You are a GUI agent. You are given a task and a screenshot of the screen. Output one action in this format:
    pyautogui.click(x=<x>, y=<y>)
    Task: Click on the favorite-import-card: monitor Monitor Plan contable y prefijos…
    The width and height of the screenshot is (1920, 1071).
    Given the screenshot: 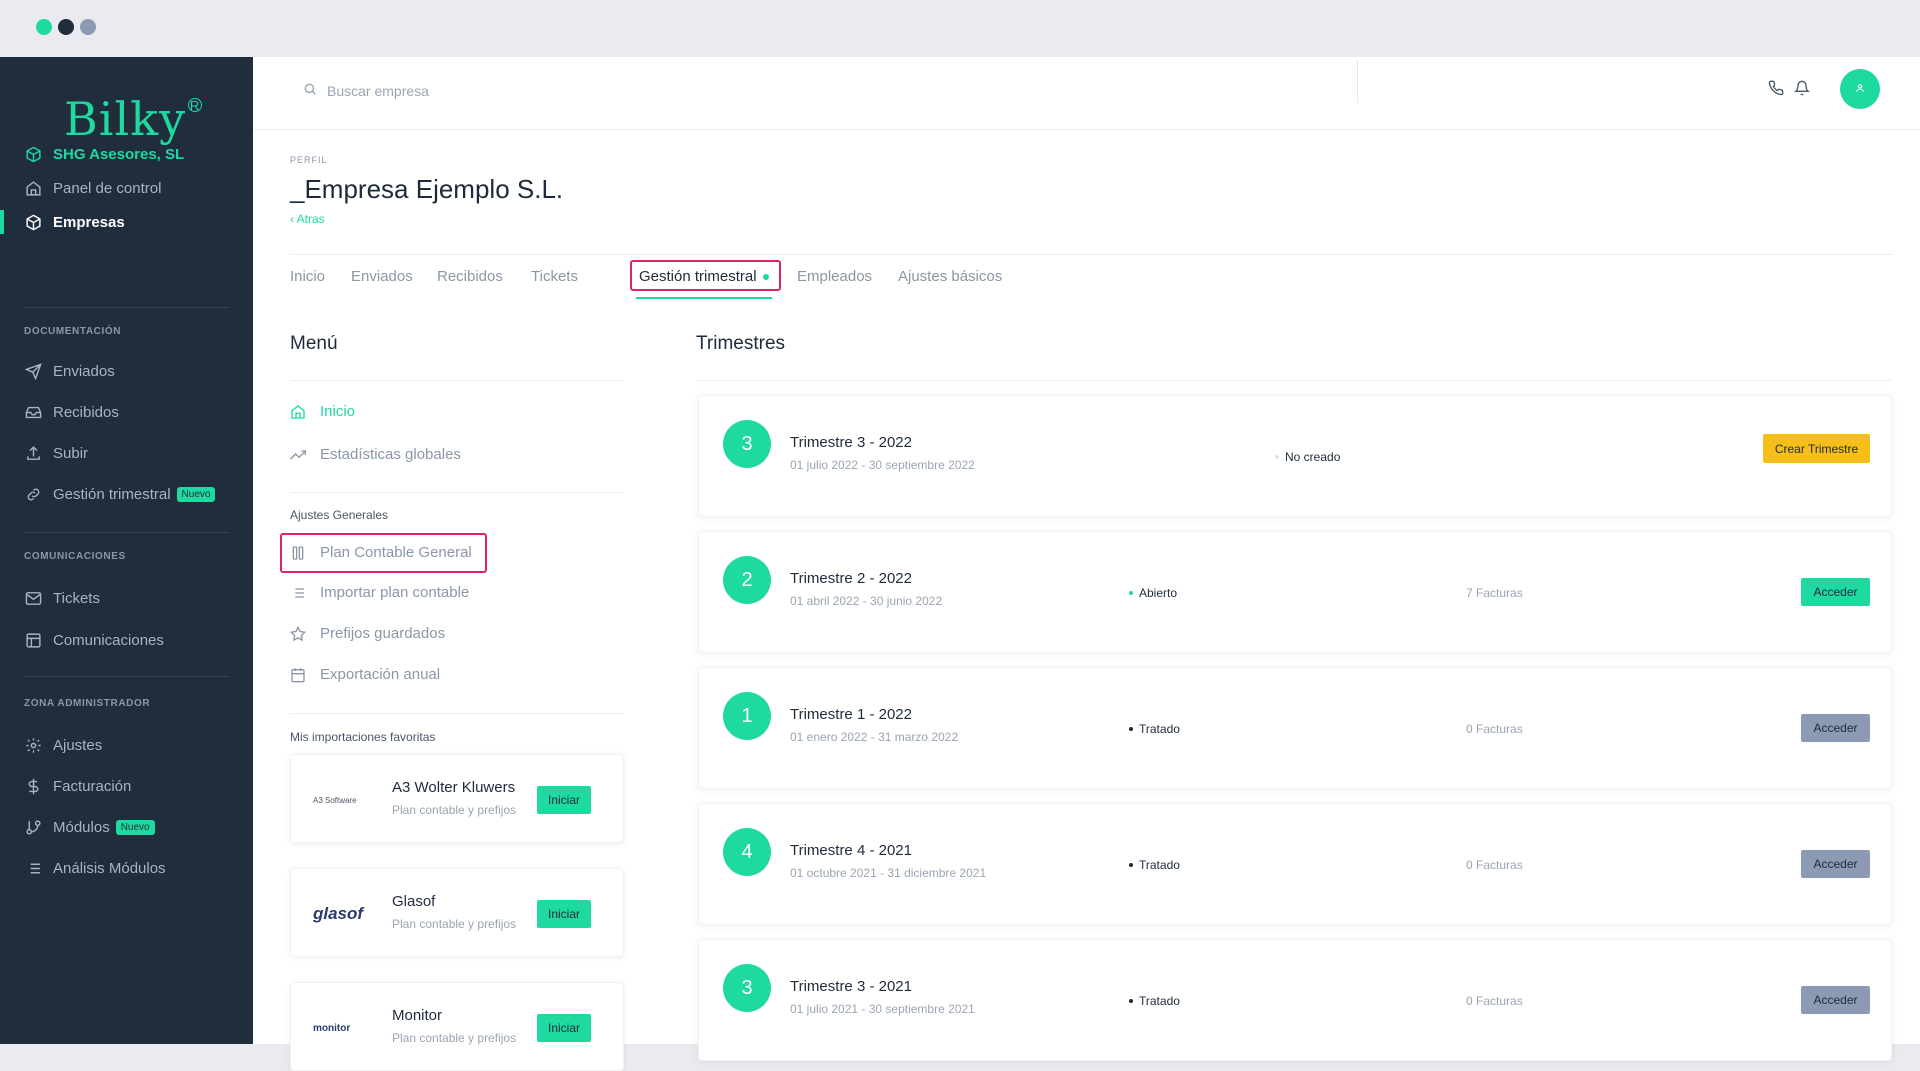 What is the action you would take?
    pyautogui.click(x=457, y=1026)
    